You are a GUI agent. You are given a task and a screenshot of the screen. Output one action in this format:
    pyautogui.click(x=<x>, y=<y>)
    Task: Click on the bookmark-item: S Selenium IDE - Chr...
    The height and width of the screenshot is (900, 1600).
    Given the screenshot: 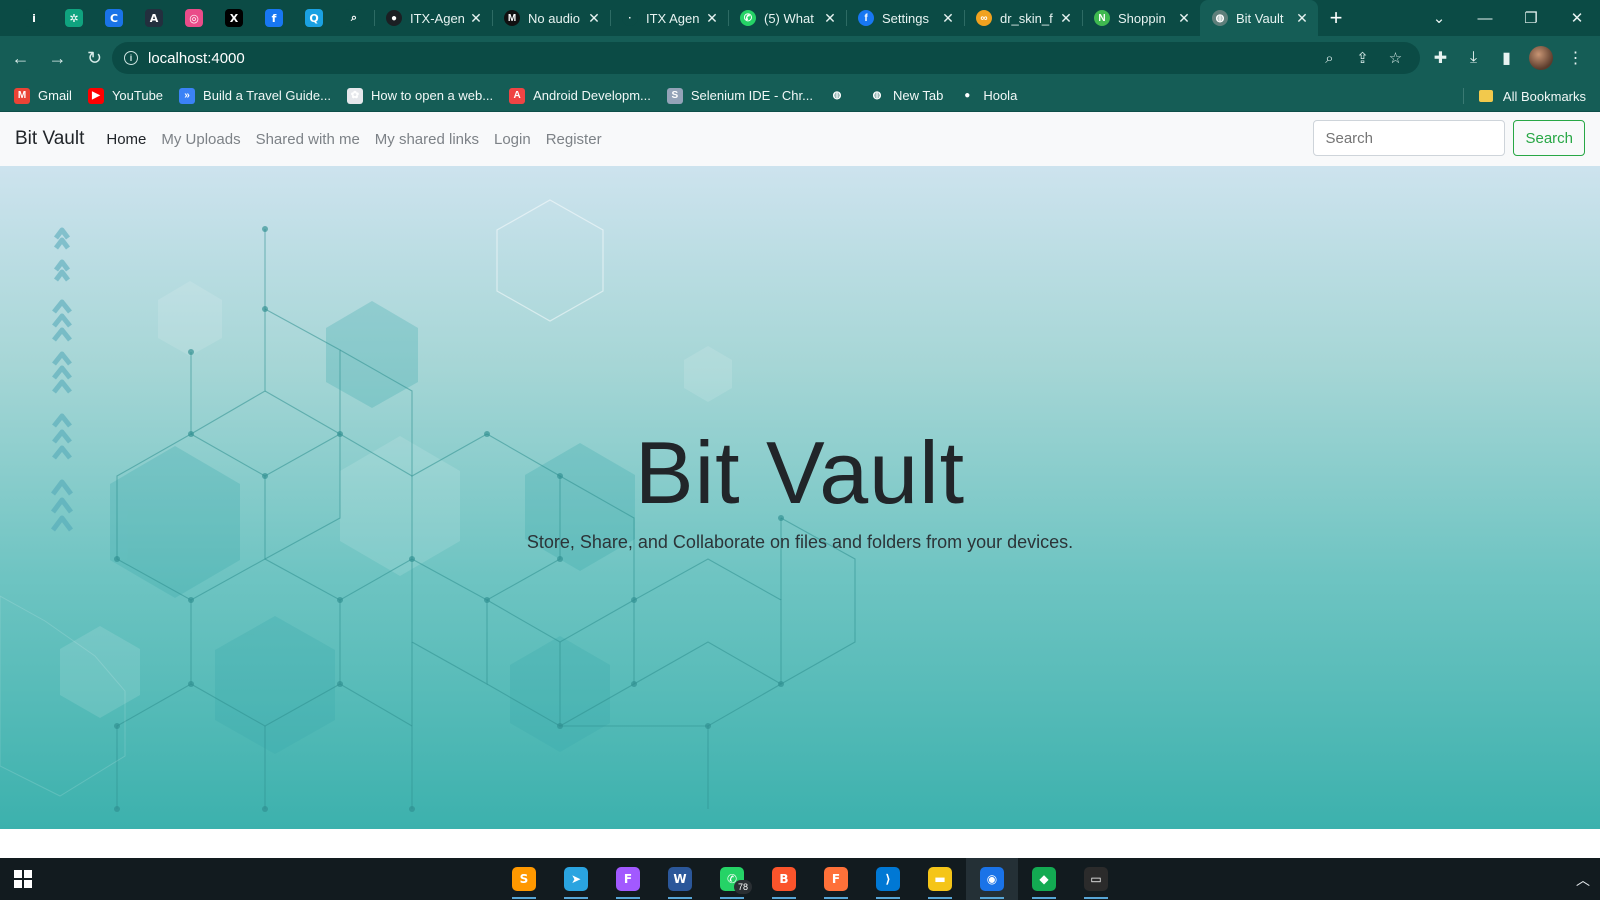 What is the action you would take?
    pyautogui.click(x=739, y=95)
    